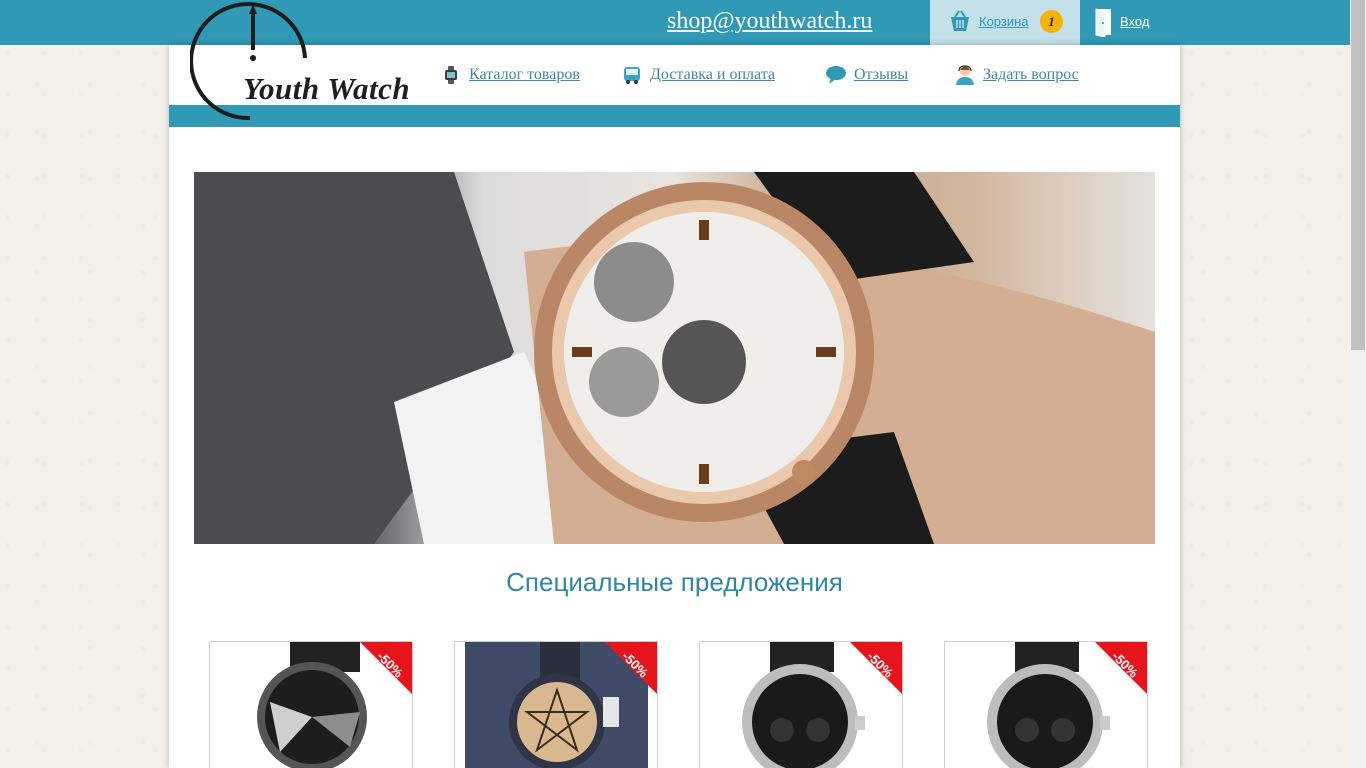  I want to click on speech-bubble-icon, so click(836, 75).